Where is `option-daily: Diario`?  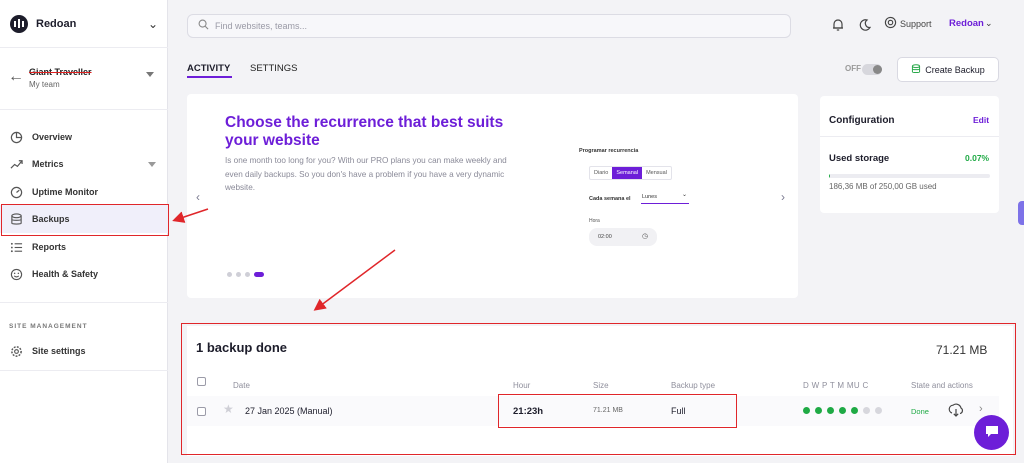 option-daily: Diario is located at coordinates (601, 173).